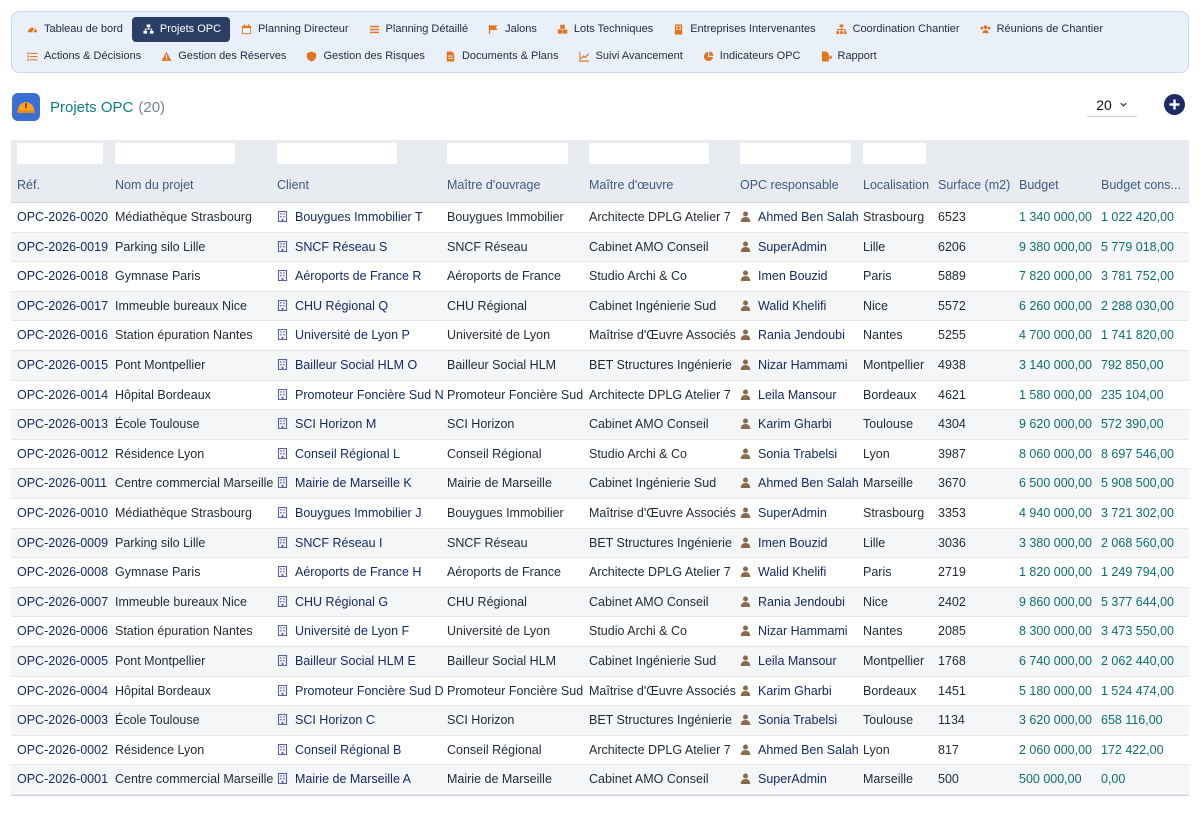 The height and width of the screenshot is (839, 1200). What do you see at coordinates (222, 56) in the screenshot?
I see `menu-item-gestion-des-reserves: Gestion des Réserves` at bounding box center [222, 56].